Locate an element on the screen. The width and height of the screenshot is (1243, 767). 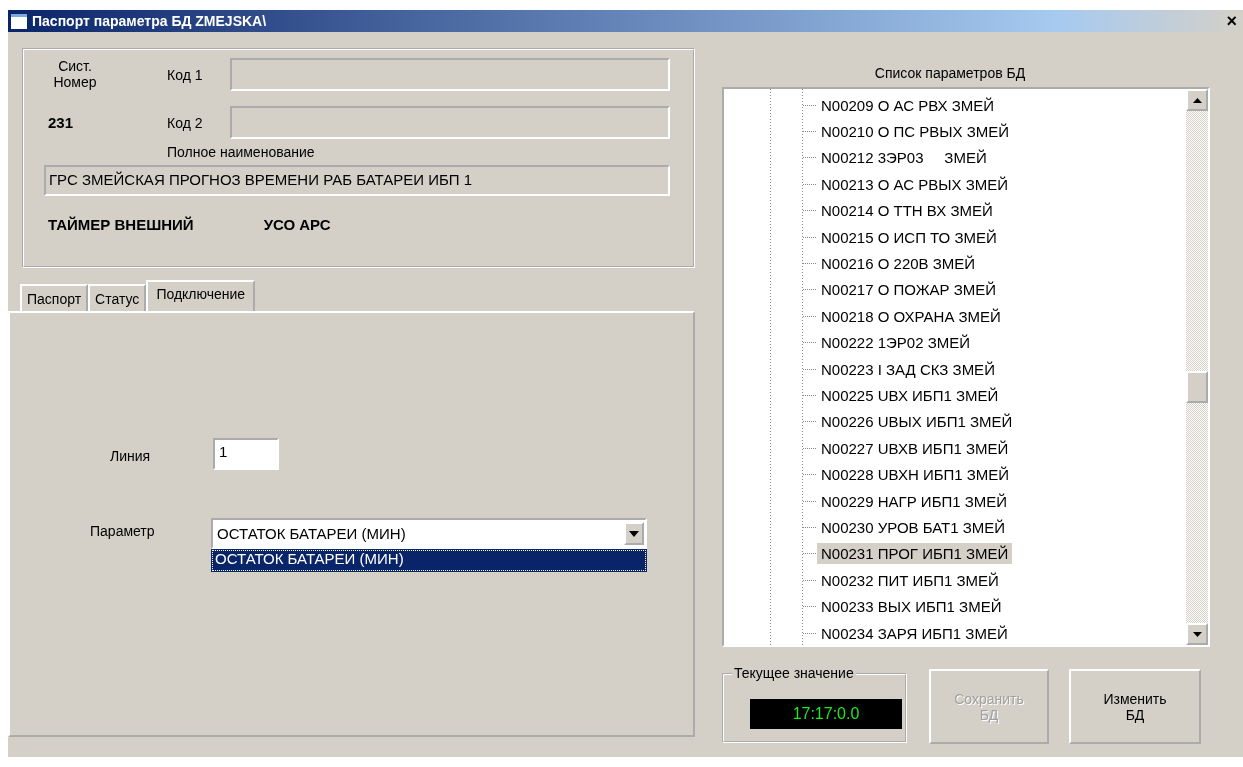
parameter-dropdown: ОСТАТОК БАТАРЕИ (МИН) is located at coordinates (429, 533).